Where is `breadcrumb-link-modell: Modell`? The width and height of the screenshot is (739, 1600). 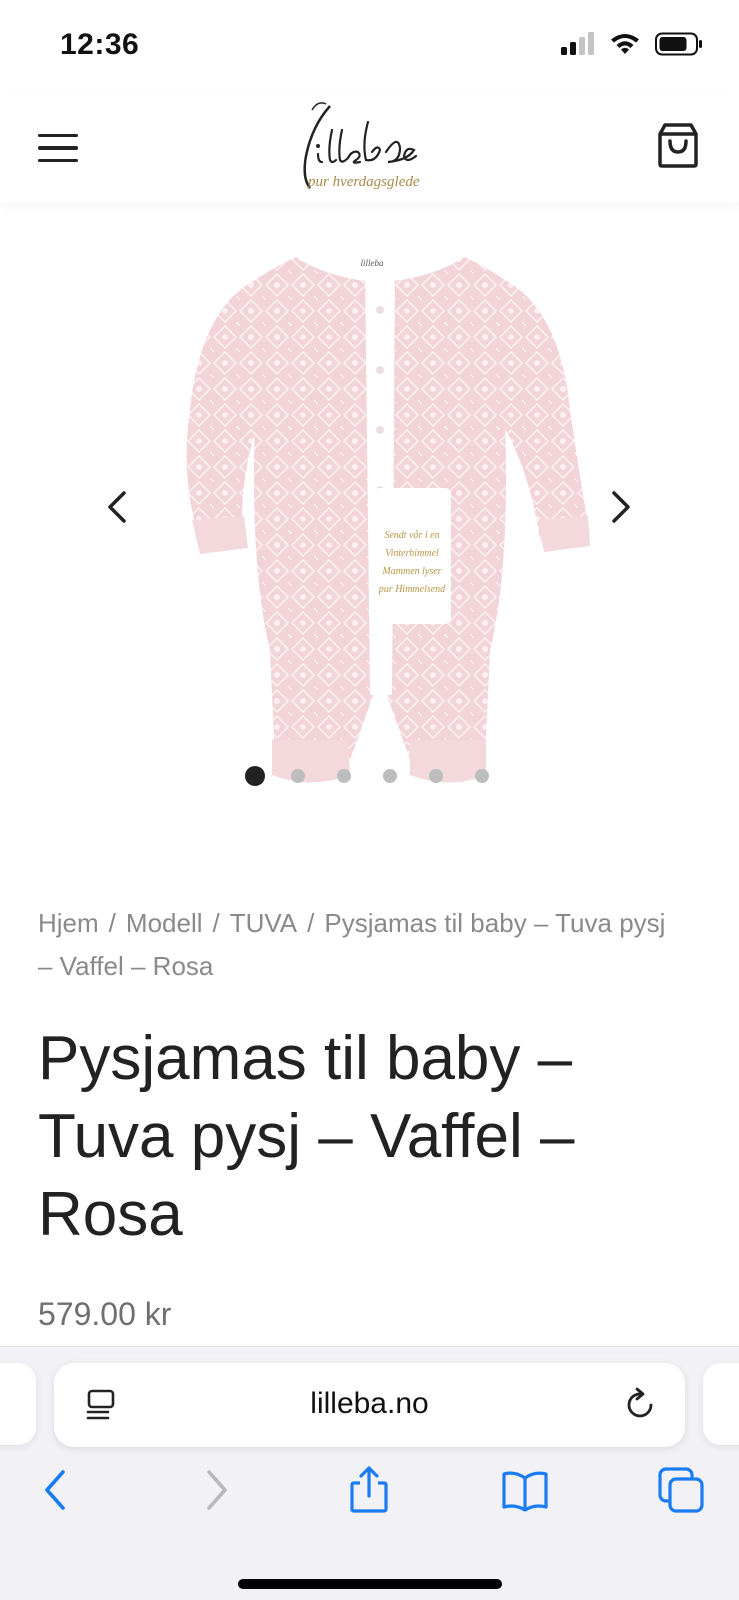
breadcrumb-link-modell: Modell is located at coordinates (164, 923).